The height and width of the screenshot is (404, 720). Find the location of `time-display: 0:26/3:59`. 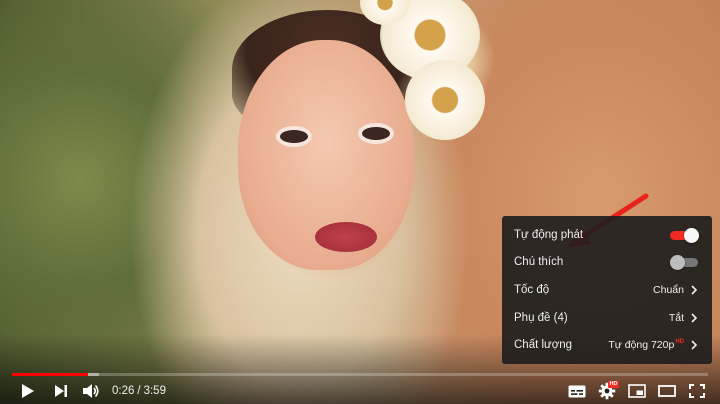

time-display: 0:26/3:59 is located at coordinates (139, 391).